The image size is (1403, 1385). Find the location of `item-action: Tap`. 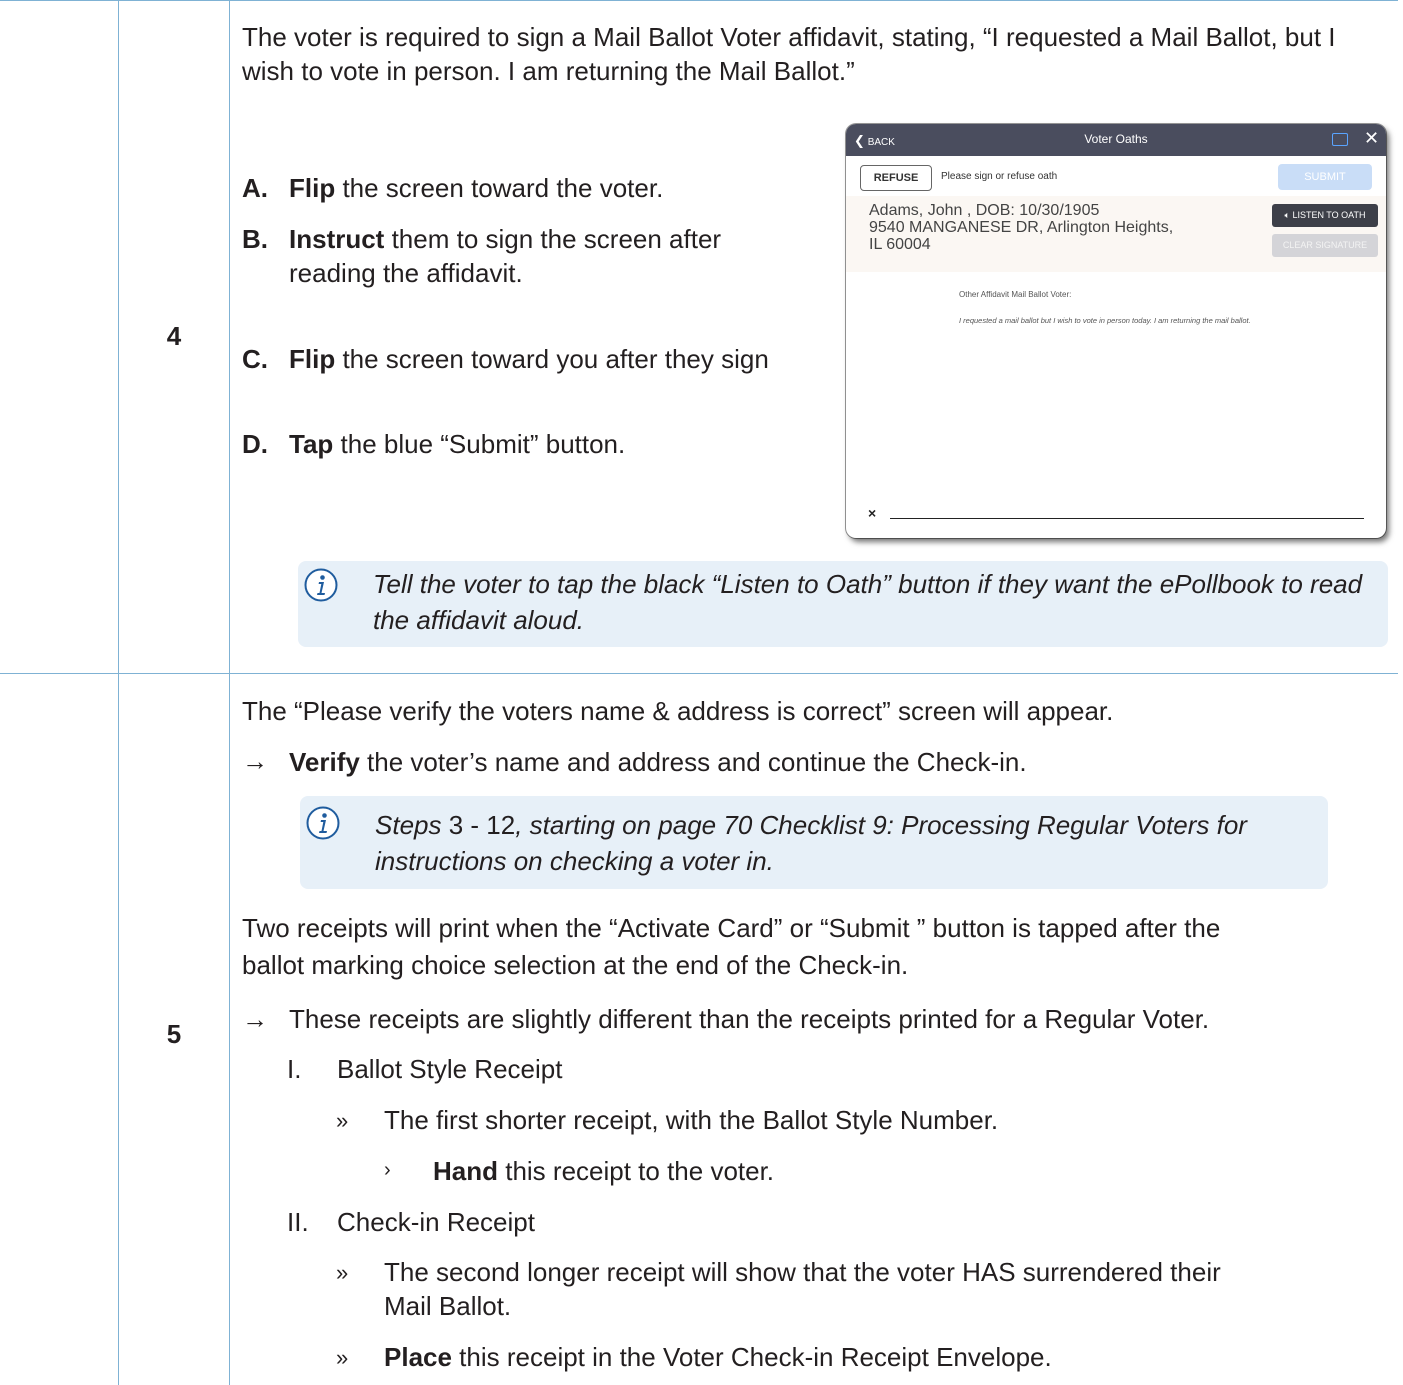

item-action: Tap is located at coordinates (311, 444).